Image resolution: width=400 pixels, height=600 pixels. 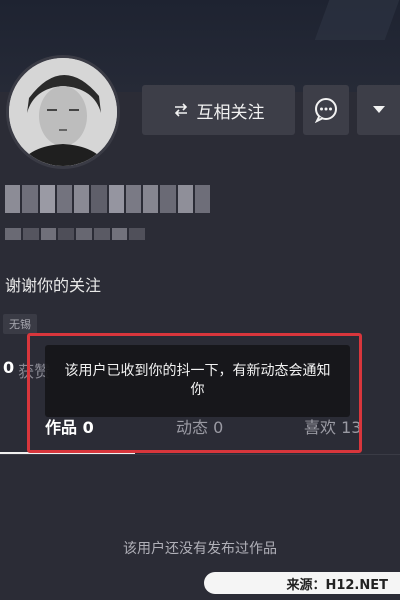 I want to click on message-button, so click(x=326, y=110).